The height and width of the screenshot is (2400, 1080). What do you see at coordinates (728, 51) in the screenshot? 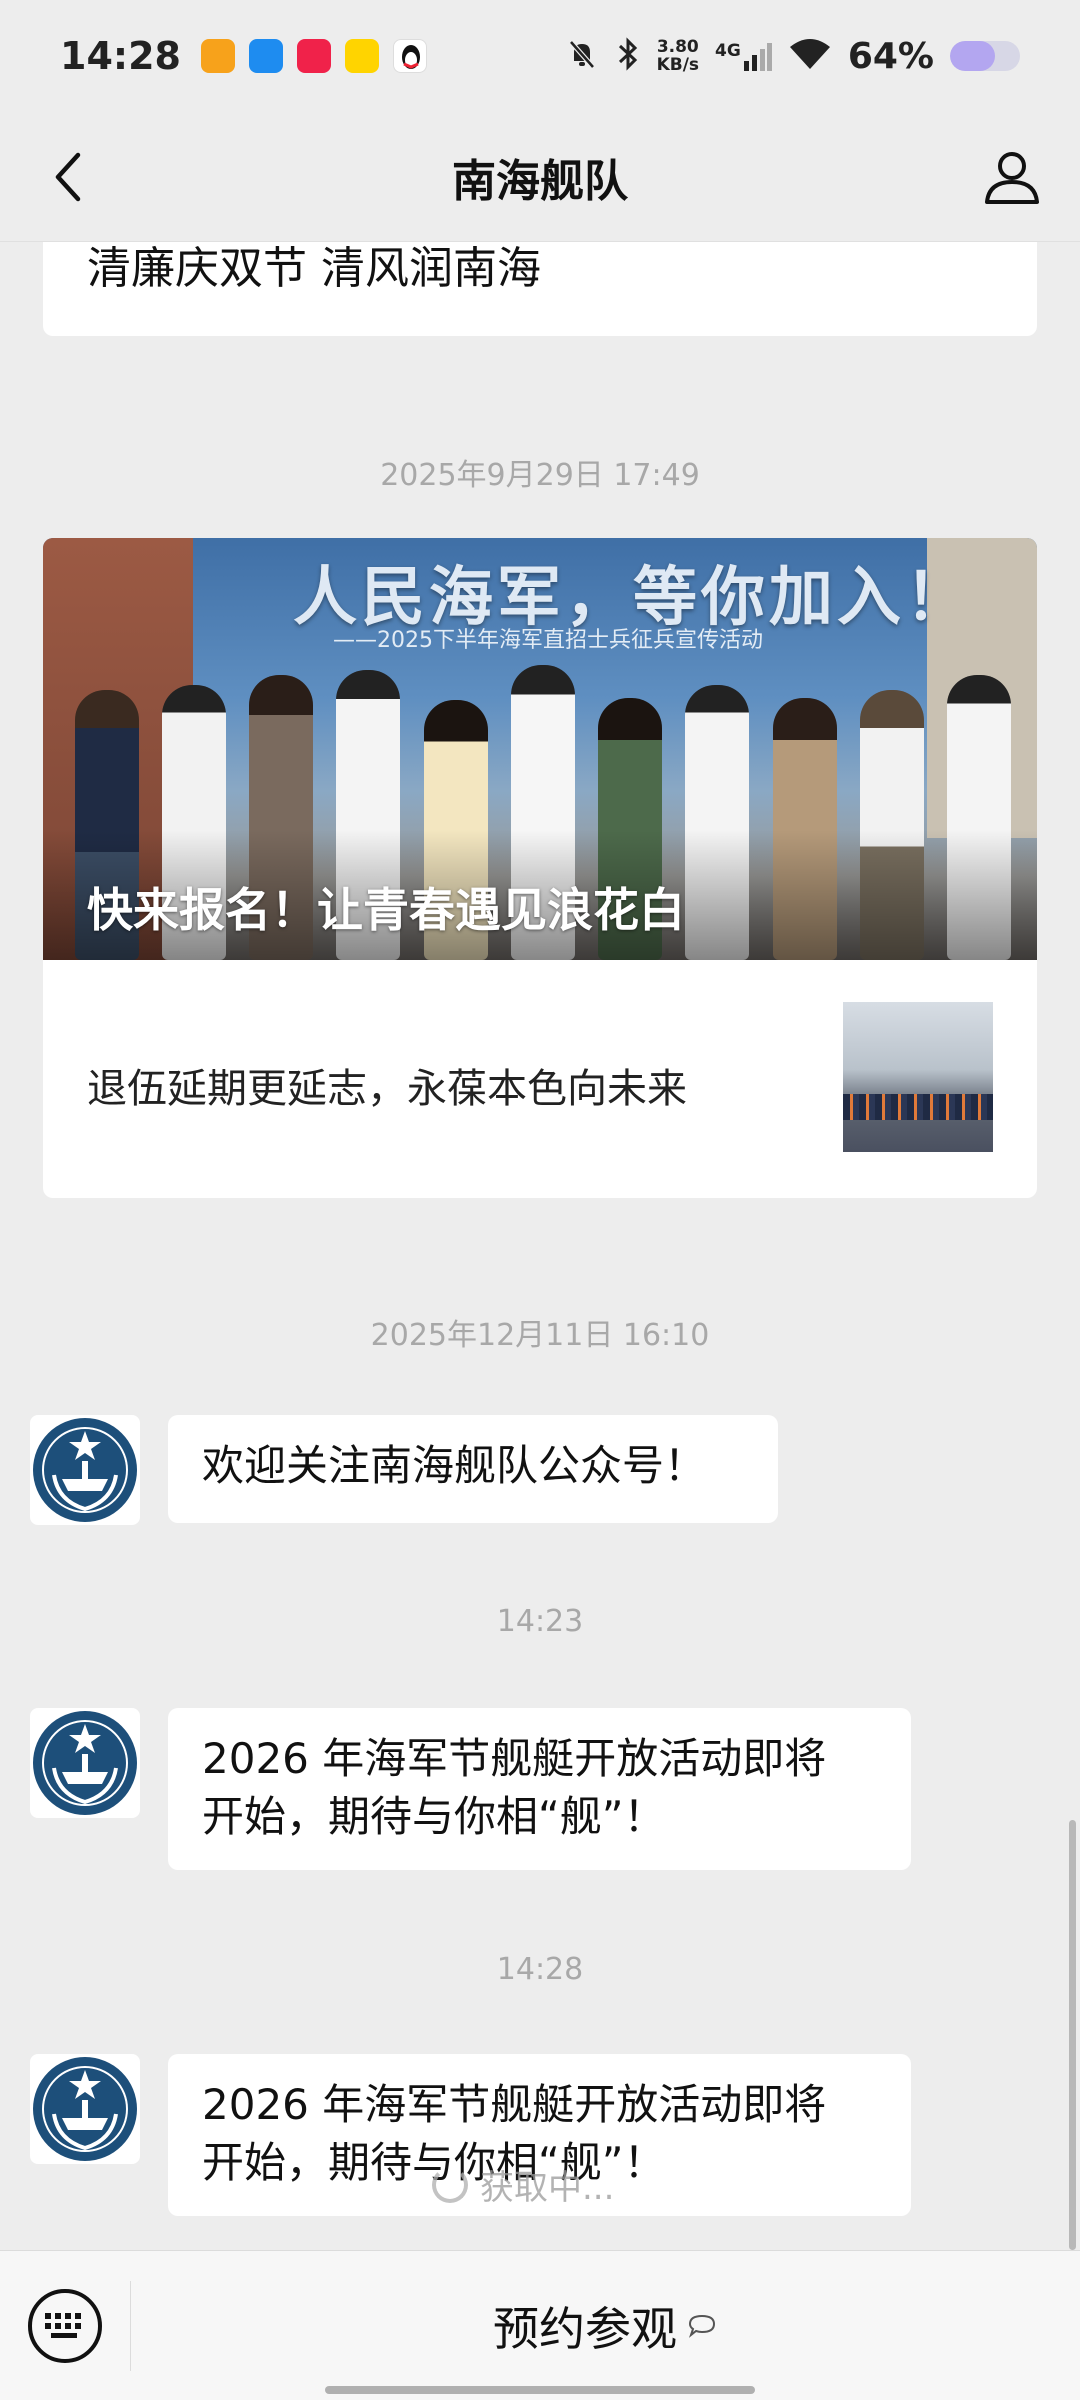
I see `network-type: 4G` at bounding box center [728, 51].